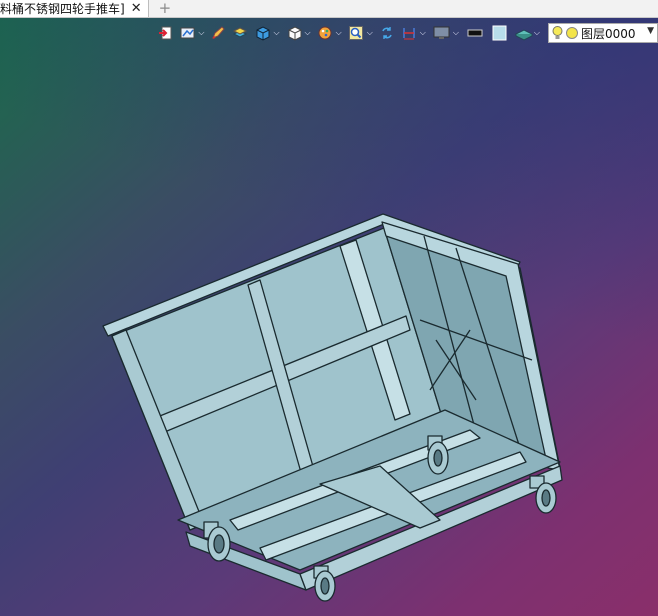 This screenshot has height=616, width=658. I want to click on document-tab: 料桶不锈钢四轮手推车] ✕, so click(74, 8).